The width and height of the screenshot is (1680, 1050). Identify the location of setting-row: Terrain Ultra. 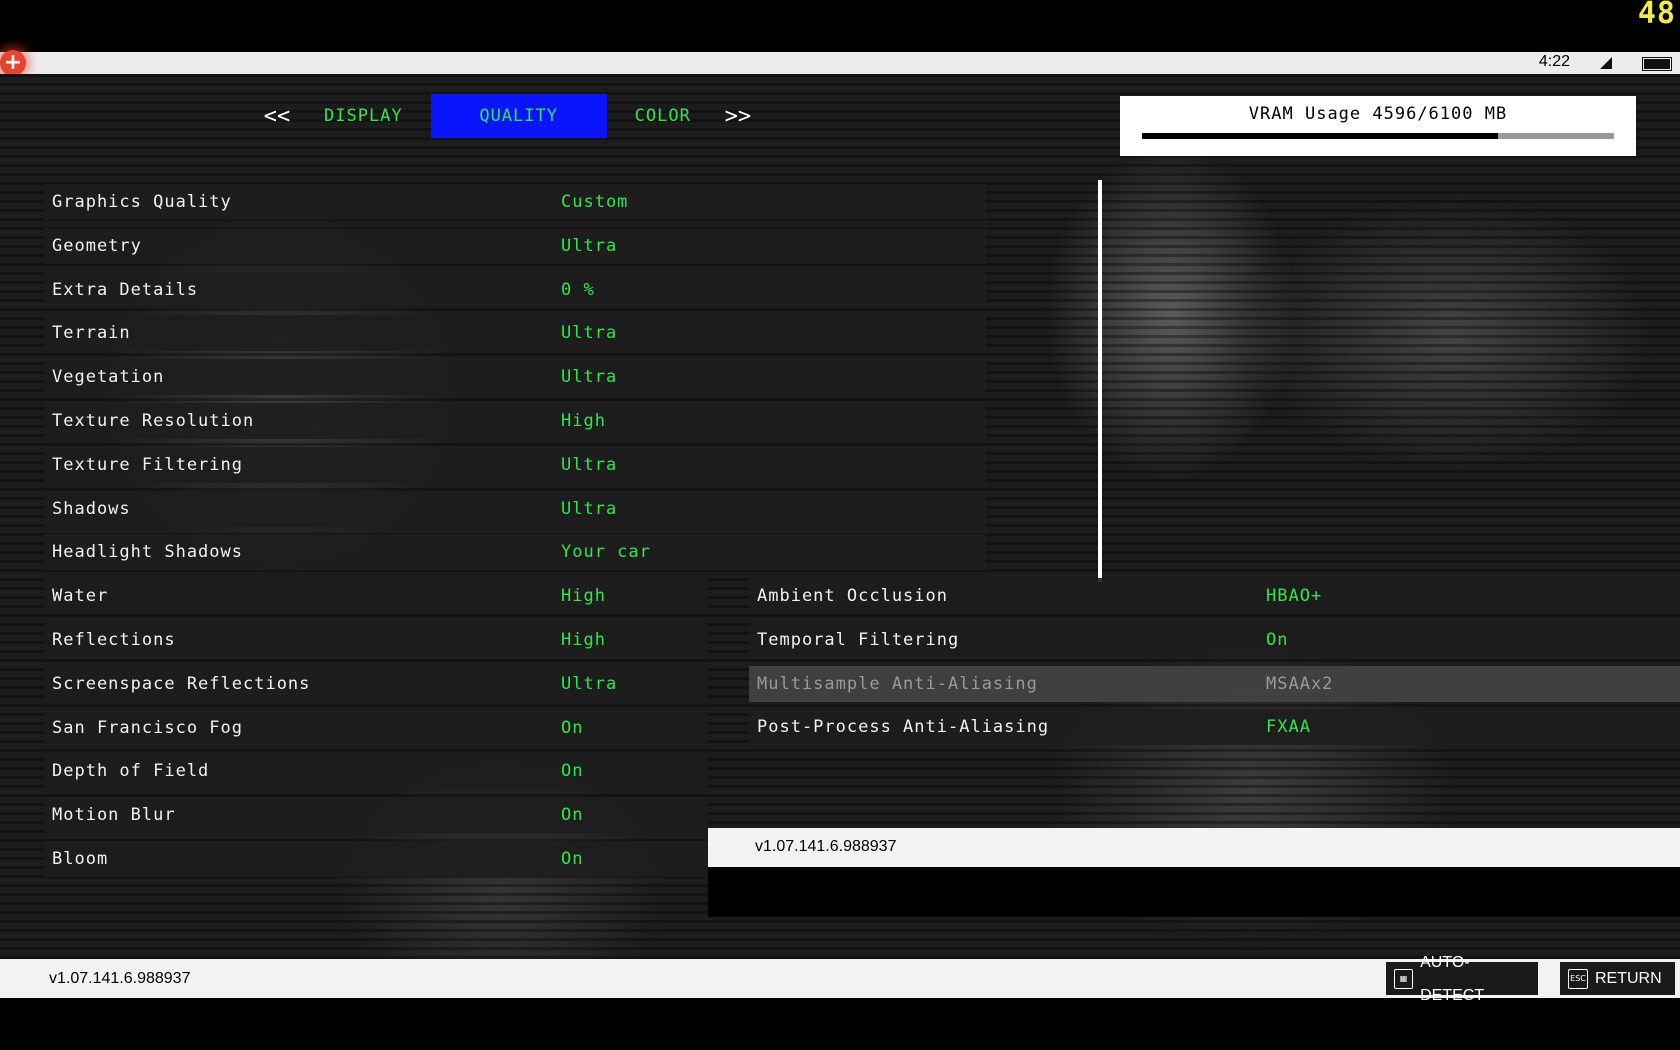
(515, 333).